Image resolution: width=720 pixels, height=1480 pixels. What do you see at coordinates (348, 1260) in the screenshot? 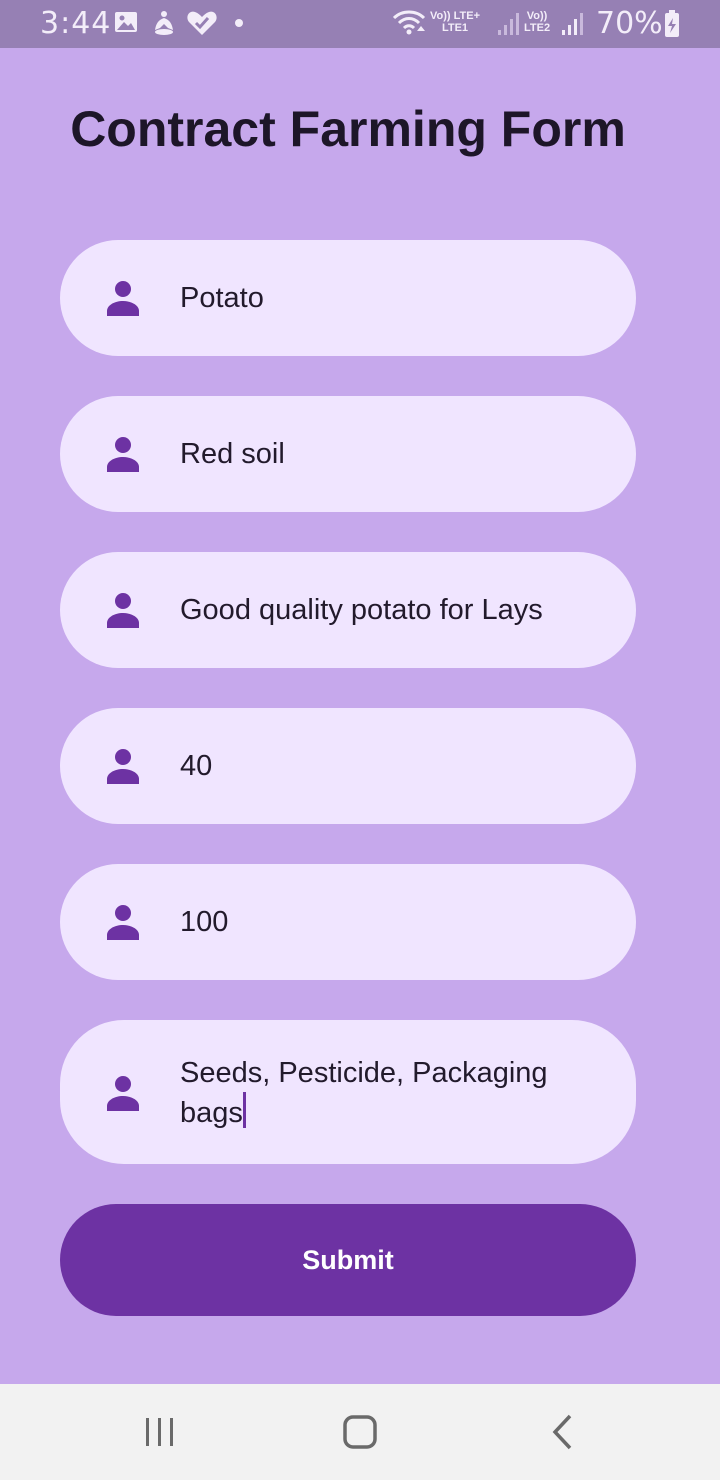
I see `submit-button: Submit` at bounding box center [348, 1260].